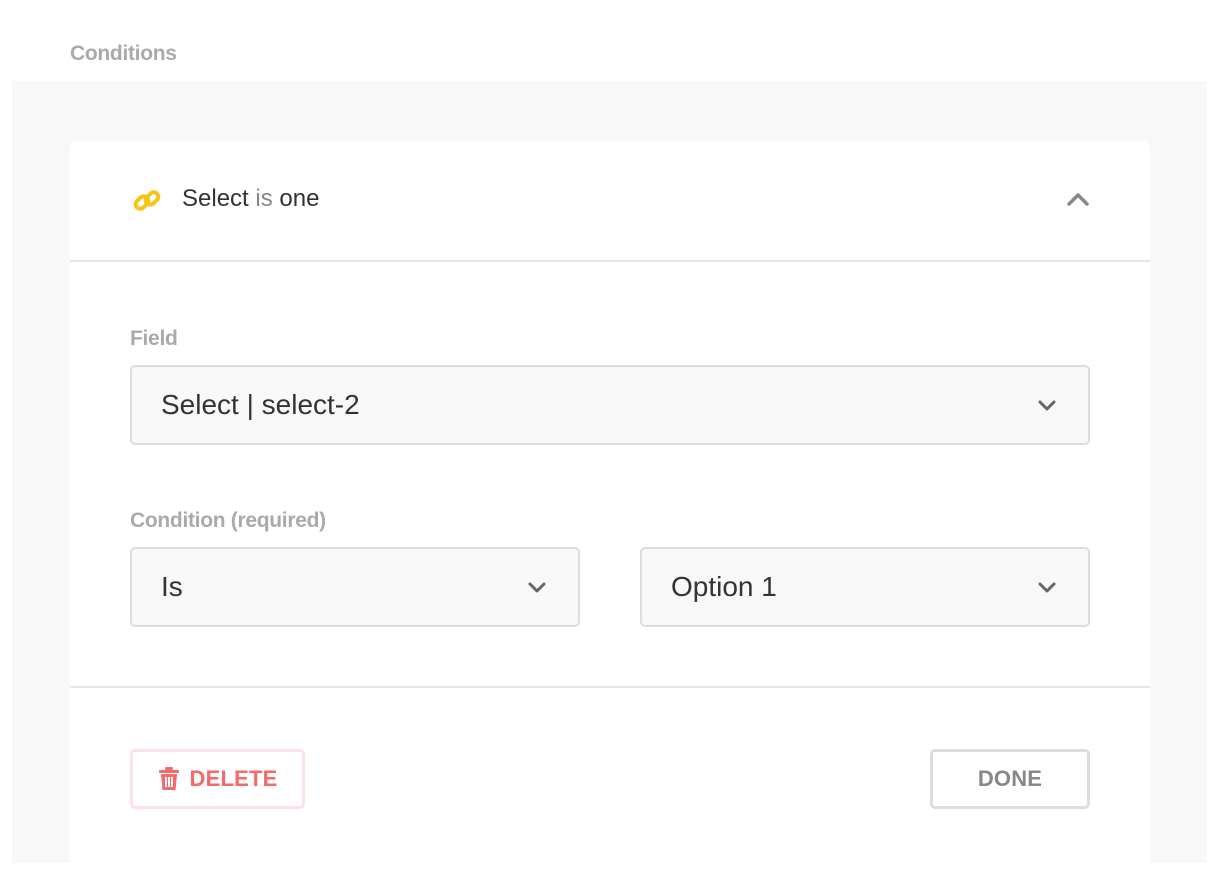  Describe the element at coordinates (154, 338) in the screenshot. I see `field-label: Field` at that location.